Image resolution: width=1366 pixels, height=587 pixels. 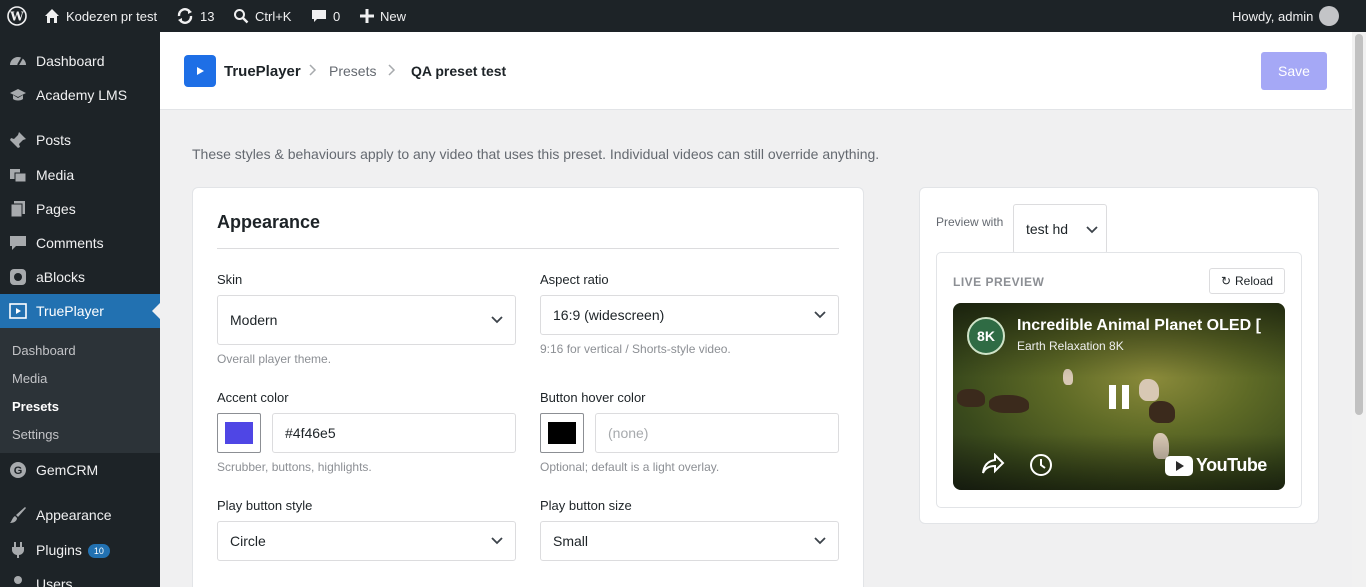 I want to click on sidebar-item-label: Posts, so click(x=54, y=140).